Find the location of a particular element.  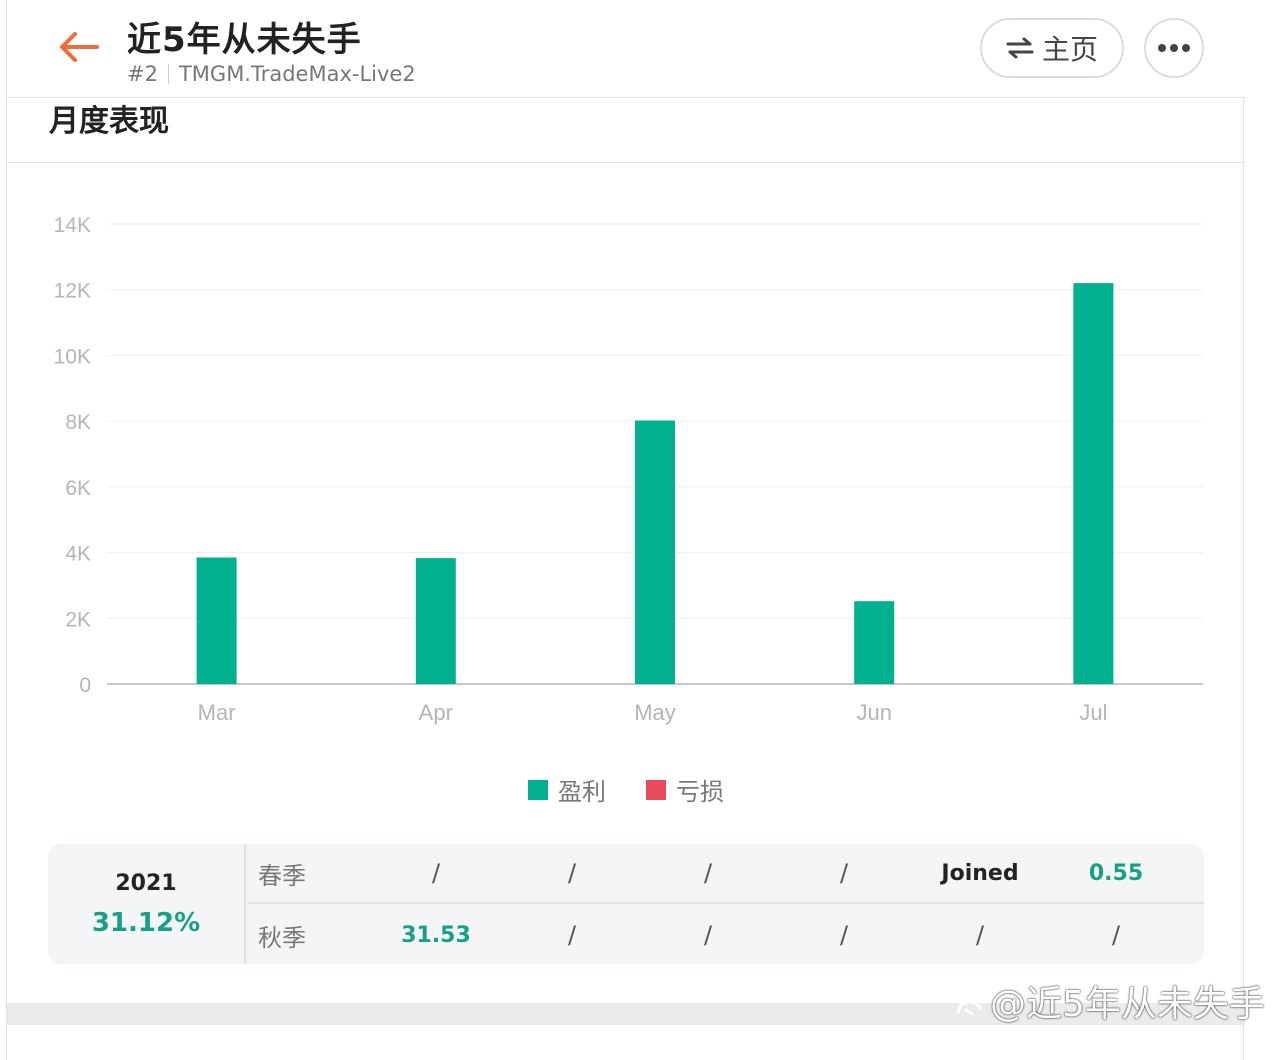

x-tick-label: Apr is located at coordinates (436, 712).